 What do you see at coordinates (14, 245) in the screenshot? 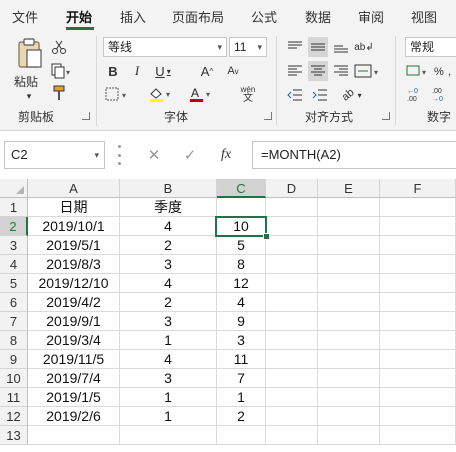
I see `row-header: 3` at bounding box center [14, 245].